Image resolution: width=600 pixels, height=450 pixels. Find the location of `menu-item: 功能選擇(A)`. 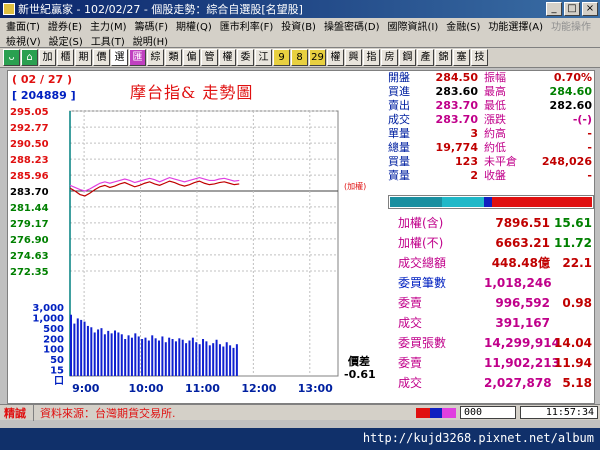

menu-item: 功能選擇(A) is located at coordinates (515, 25).